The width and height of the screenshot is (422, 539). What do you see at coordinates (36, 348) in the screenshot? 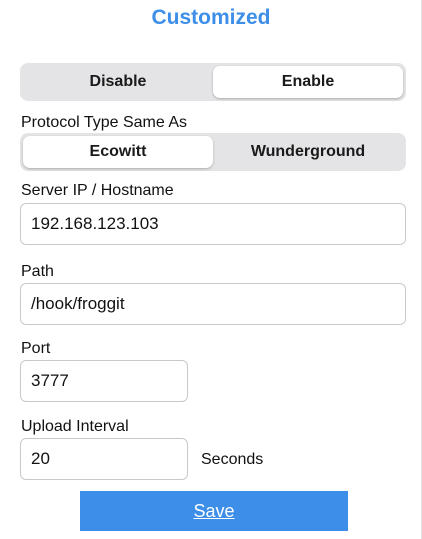
I see `port-label: Port` at bounding box center [36, 348].